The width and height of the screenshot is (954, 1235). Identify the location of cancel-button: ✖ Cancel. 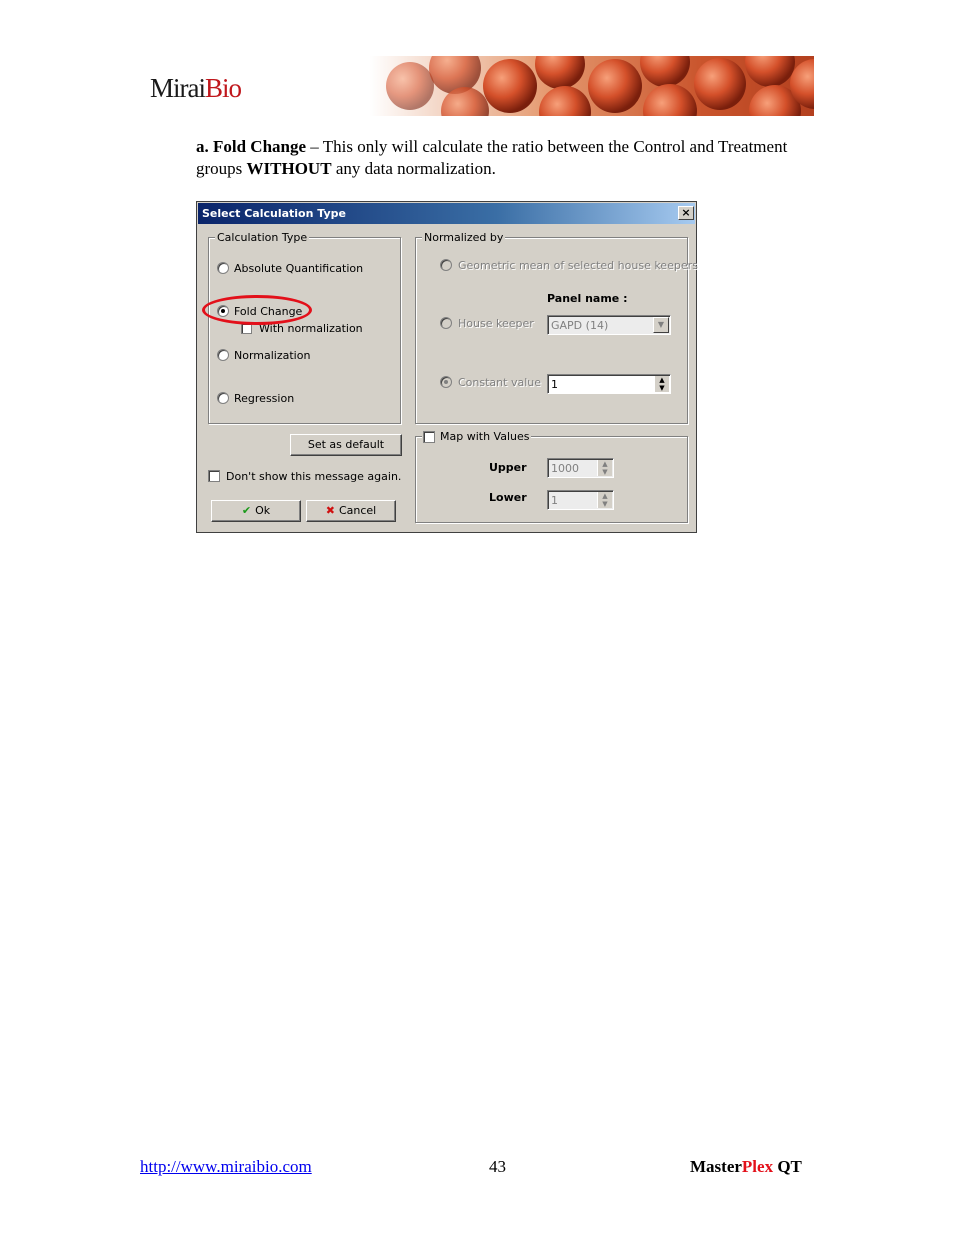
(351, 511).